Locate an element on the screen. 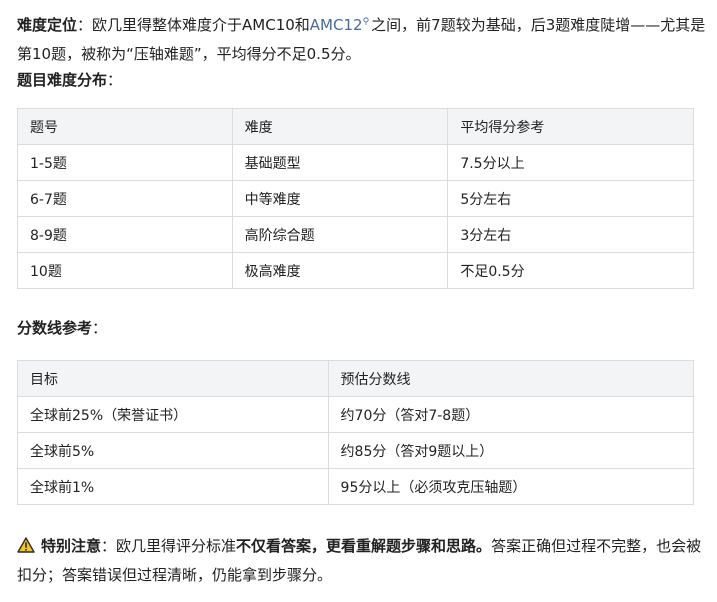  warning-icon is located at coordinates (26, 545).